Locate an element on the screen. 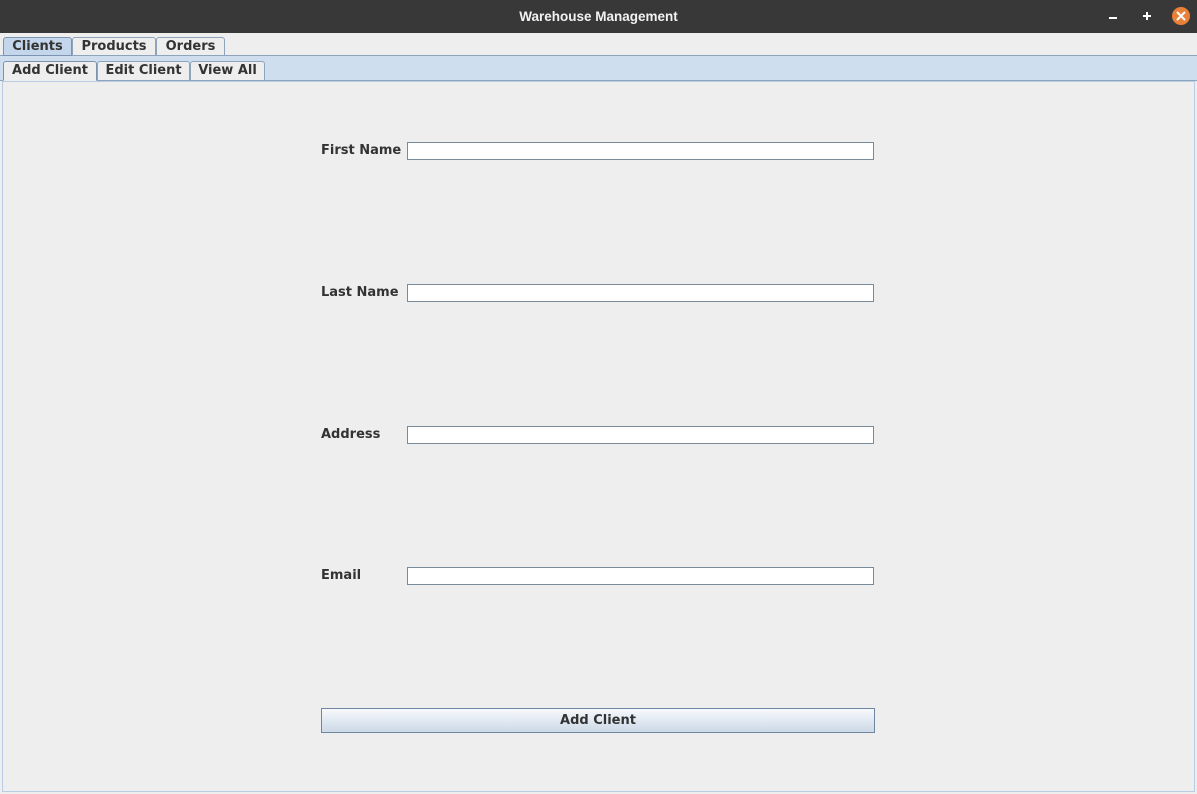  add-client-button: Add Client is located at coordinates (598, 720).